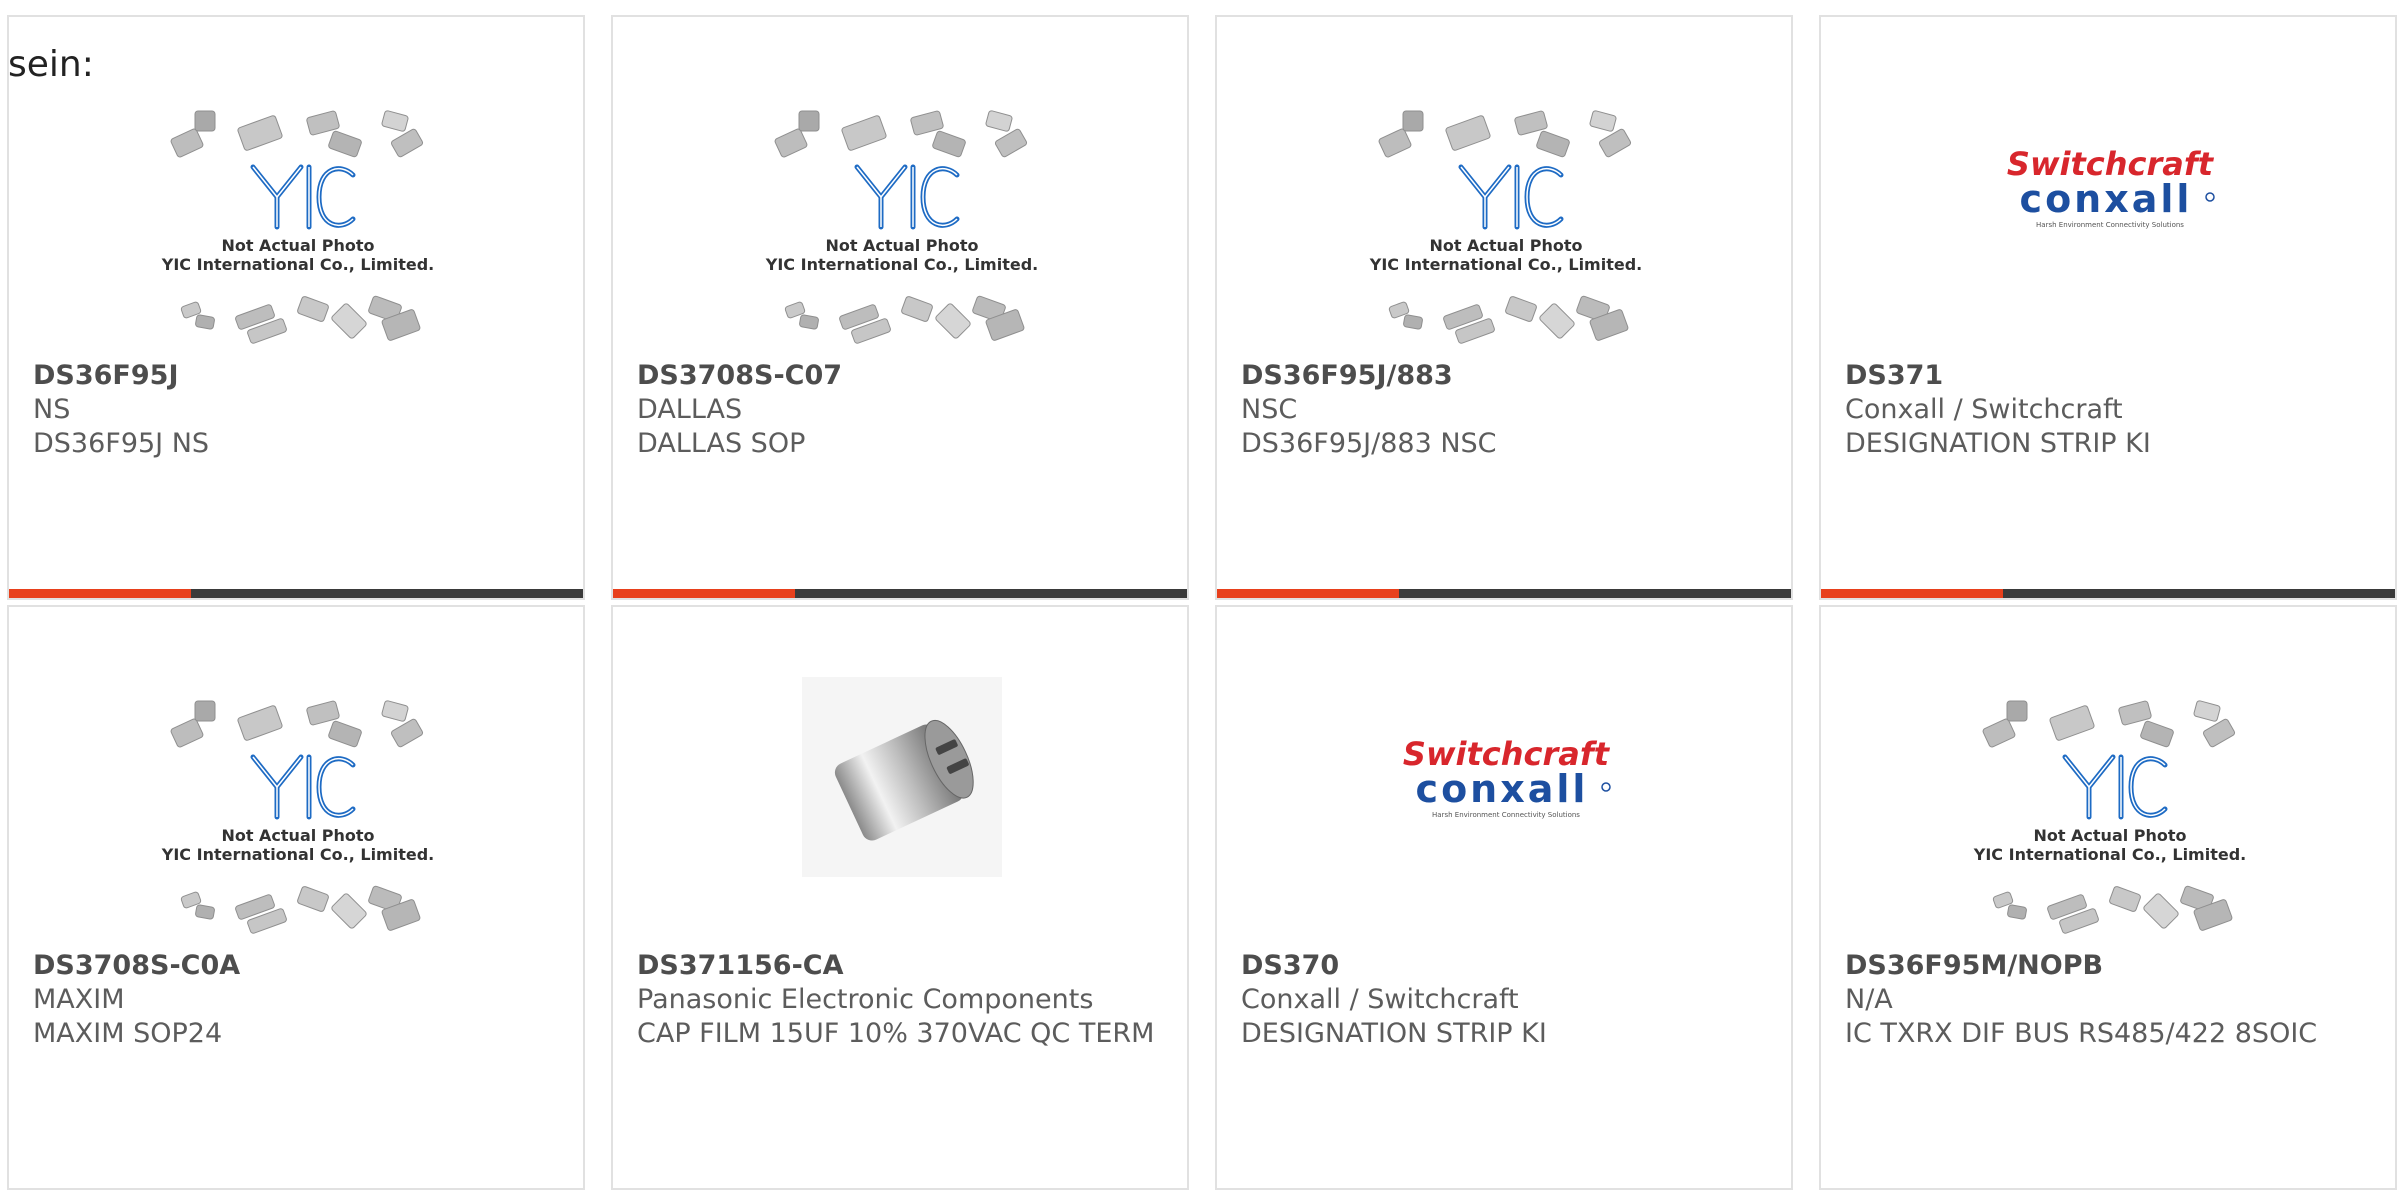  I want to click on part-number: DS370, so click(1506, 966).